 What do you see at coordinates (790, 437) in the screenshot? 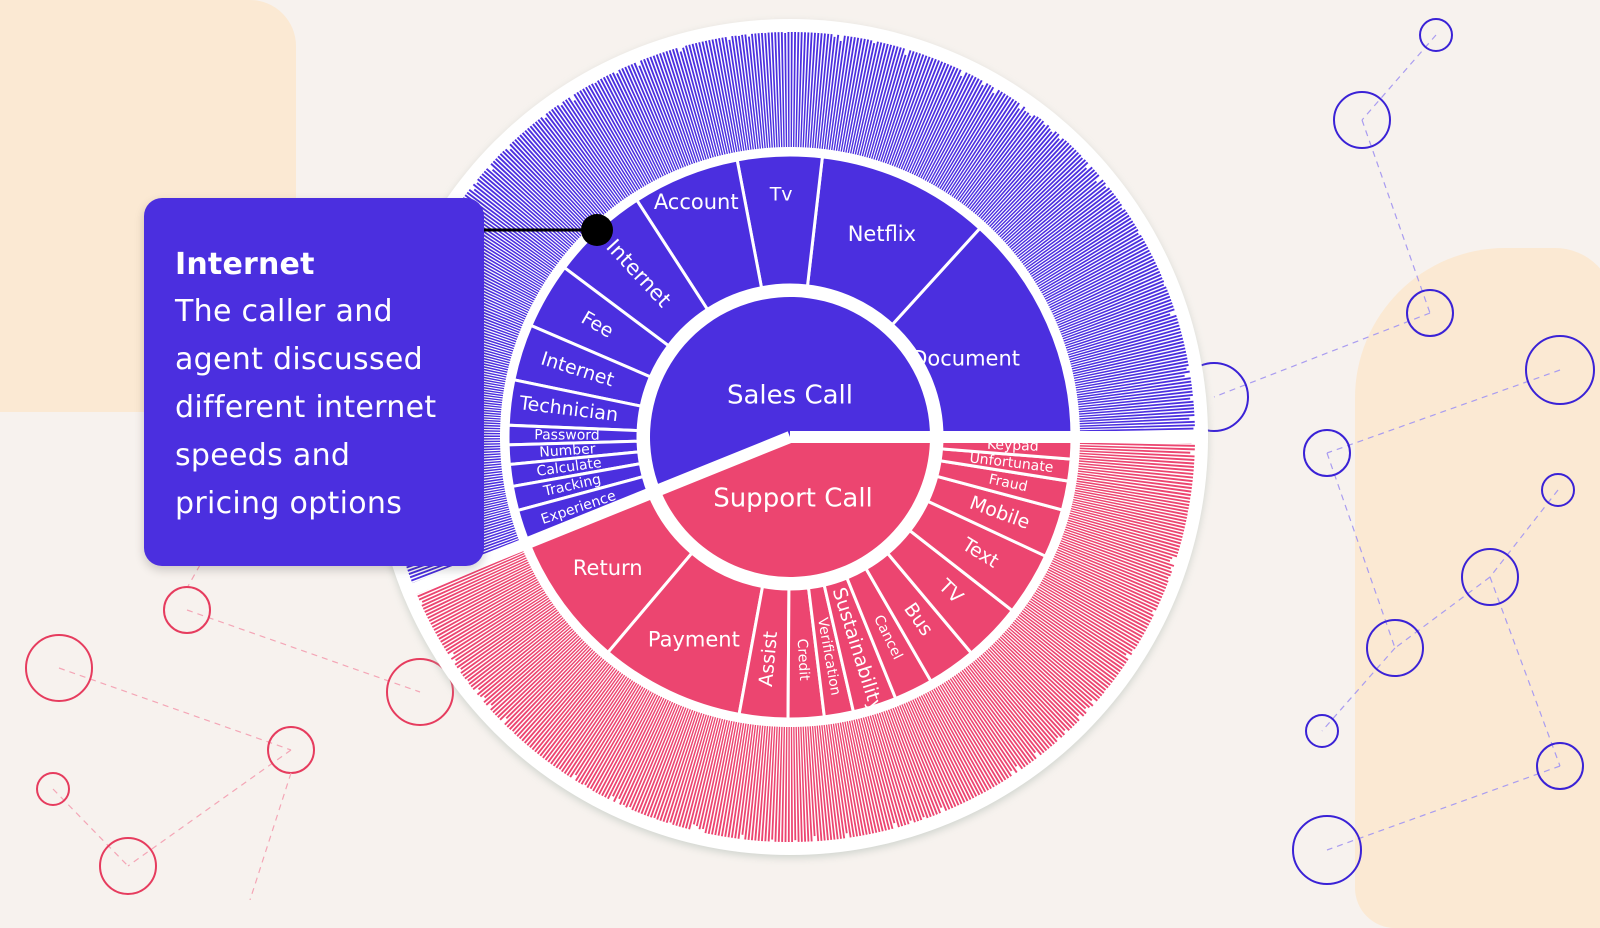
I see `root-ring` at bounding box center [790, 437].